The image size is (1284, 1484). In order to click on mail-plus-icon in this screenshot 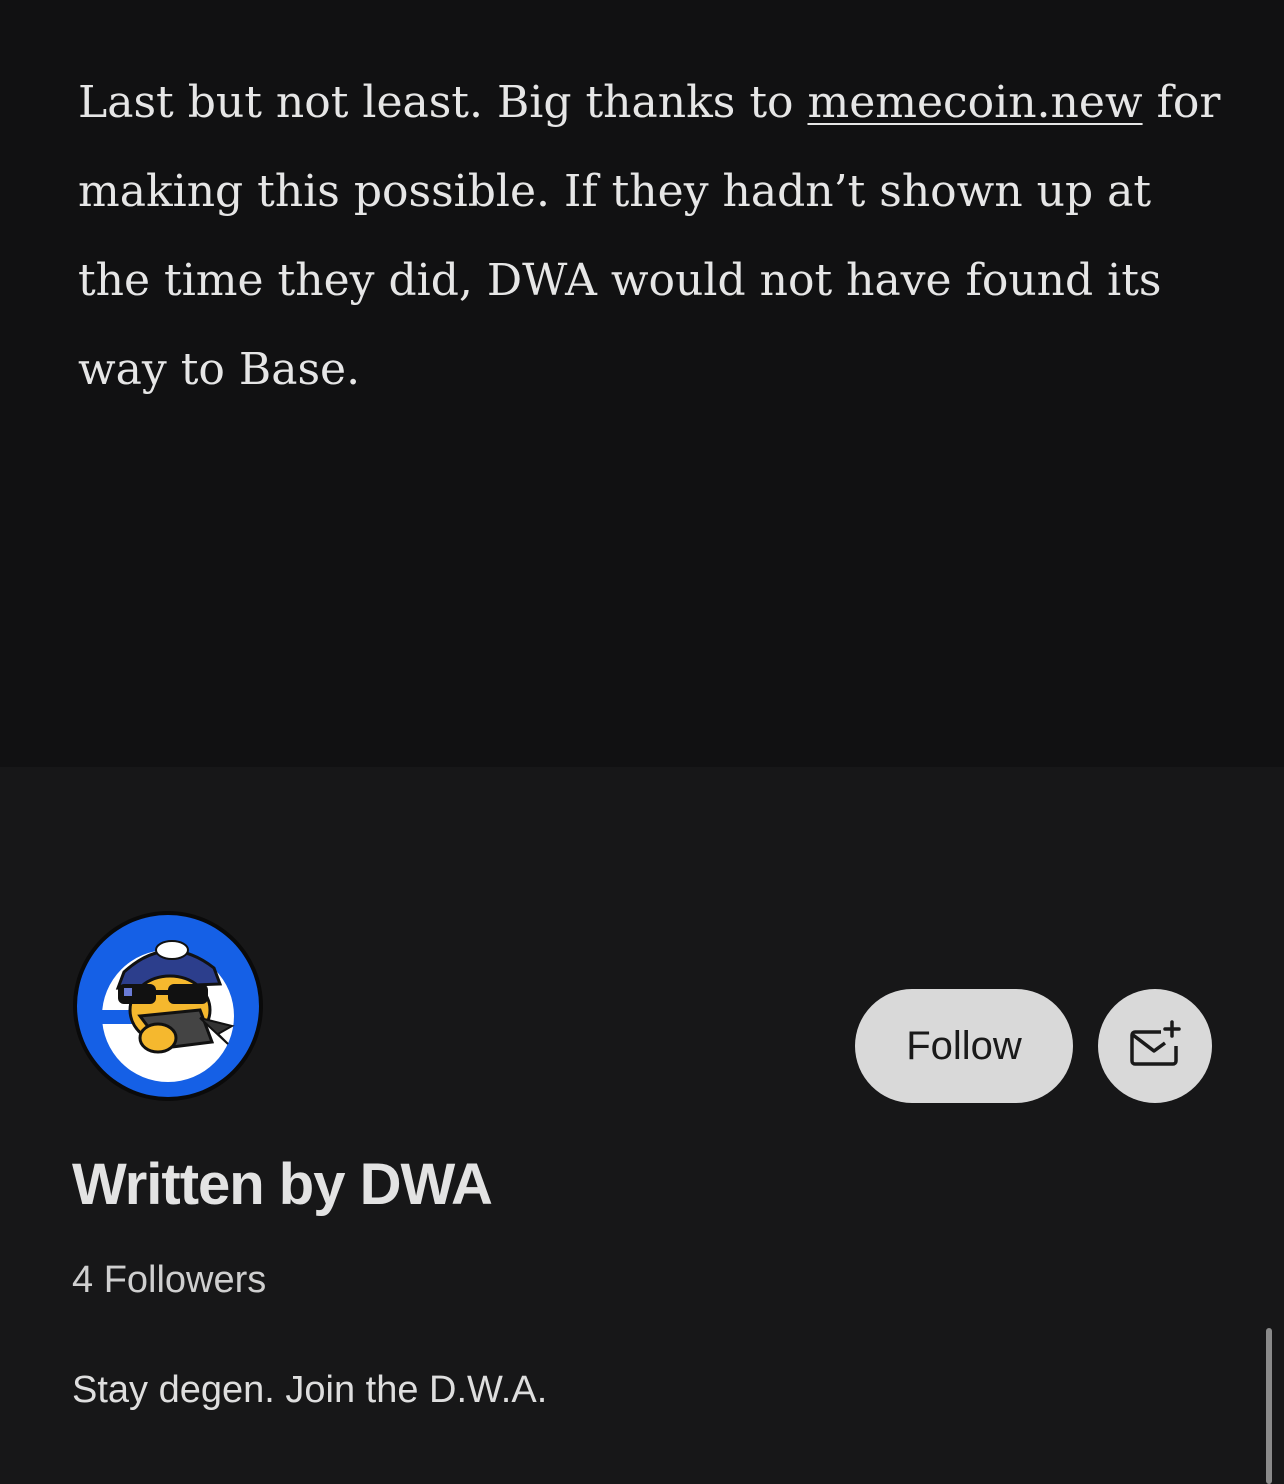, I will do `click(1155, 1043)`.